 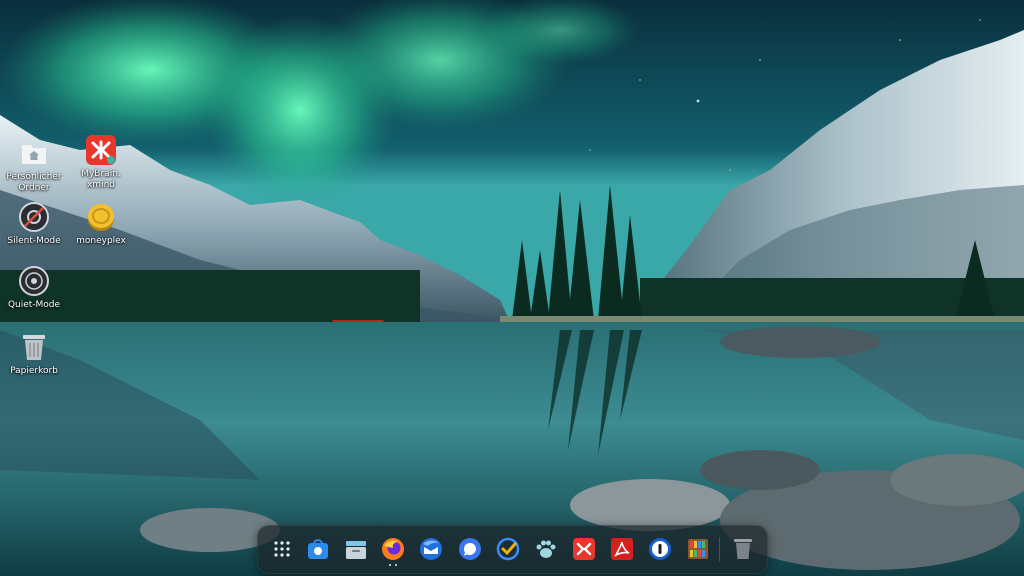 I want to click on desktop-icon-home-folder: Persönlicher Ordner, so click(x=34, y=165).